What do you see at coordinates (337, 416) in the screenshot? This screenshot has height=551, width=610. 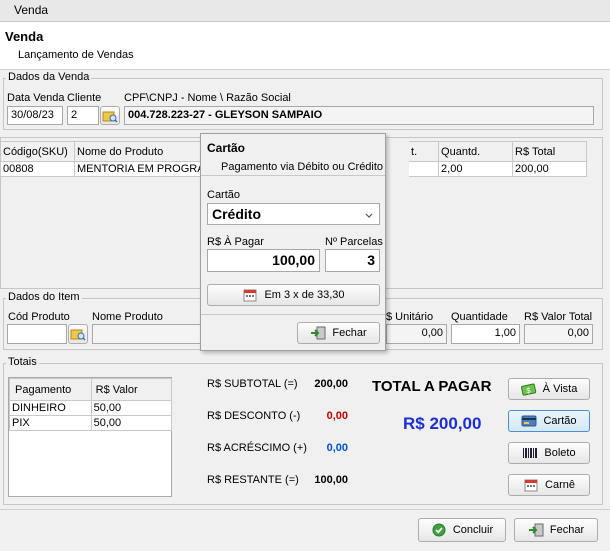 I see `desconto-value: 0,00` at bounding box center [337, 416].